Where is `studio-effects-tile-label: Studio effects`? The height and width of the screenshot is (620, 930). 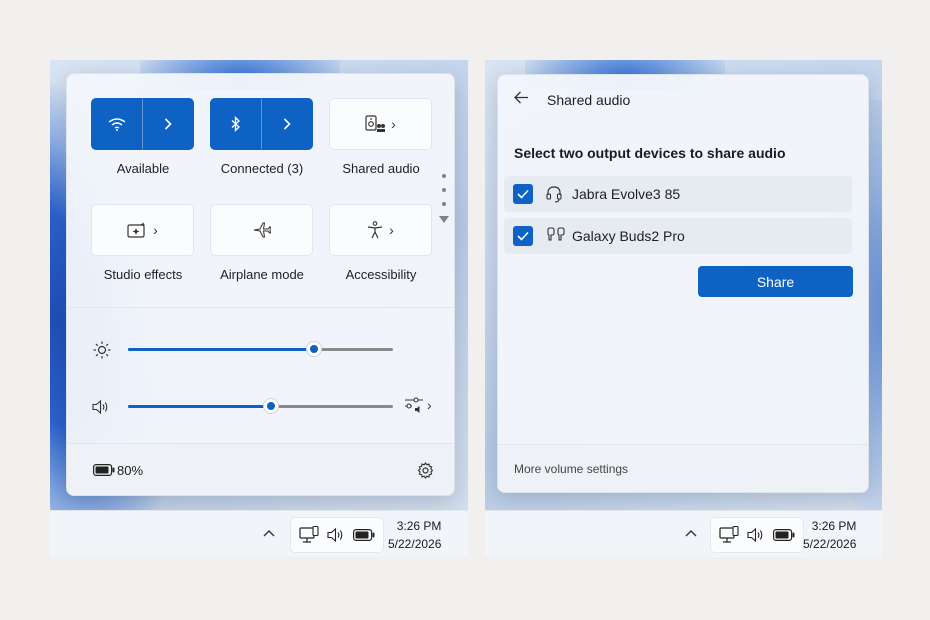 studio-effects-tile-label: Studio effects is located at coordinates (143, 274).